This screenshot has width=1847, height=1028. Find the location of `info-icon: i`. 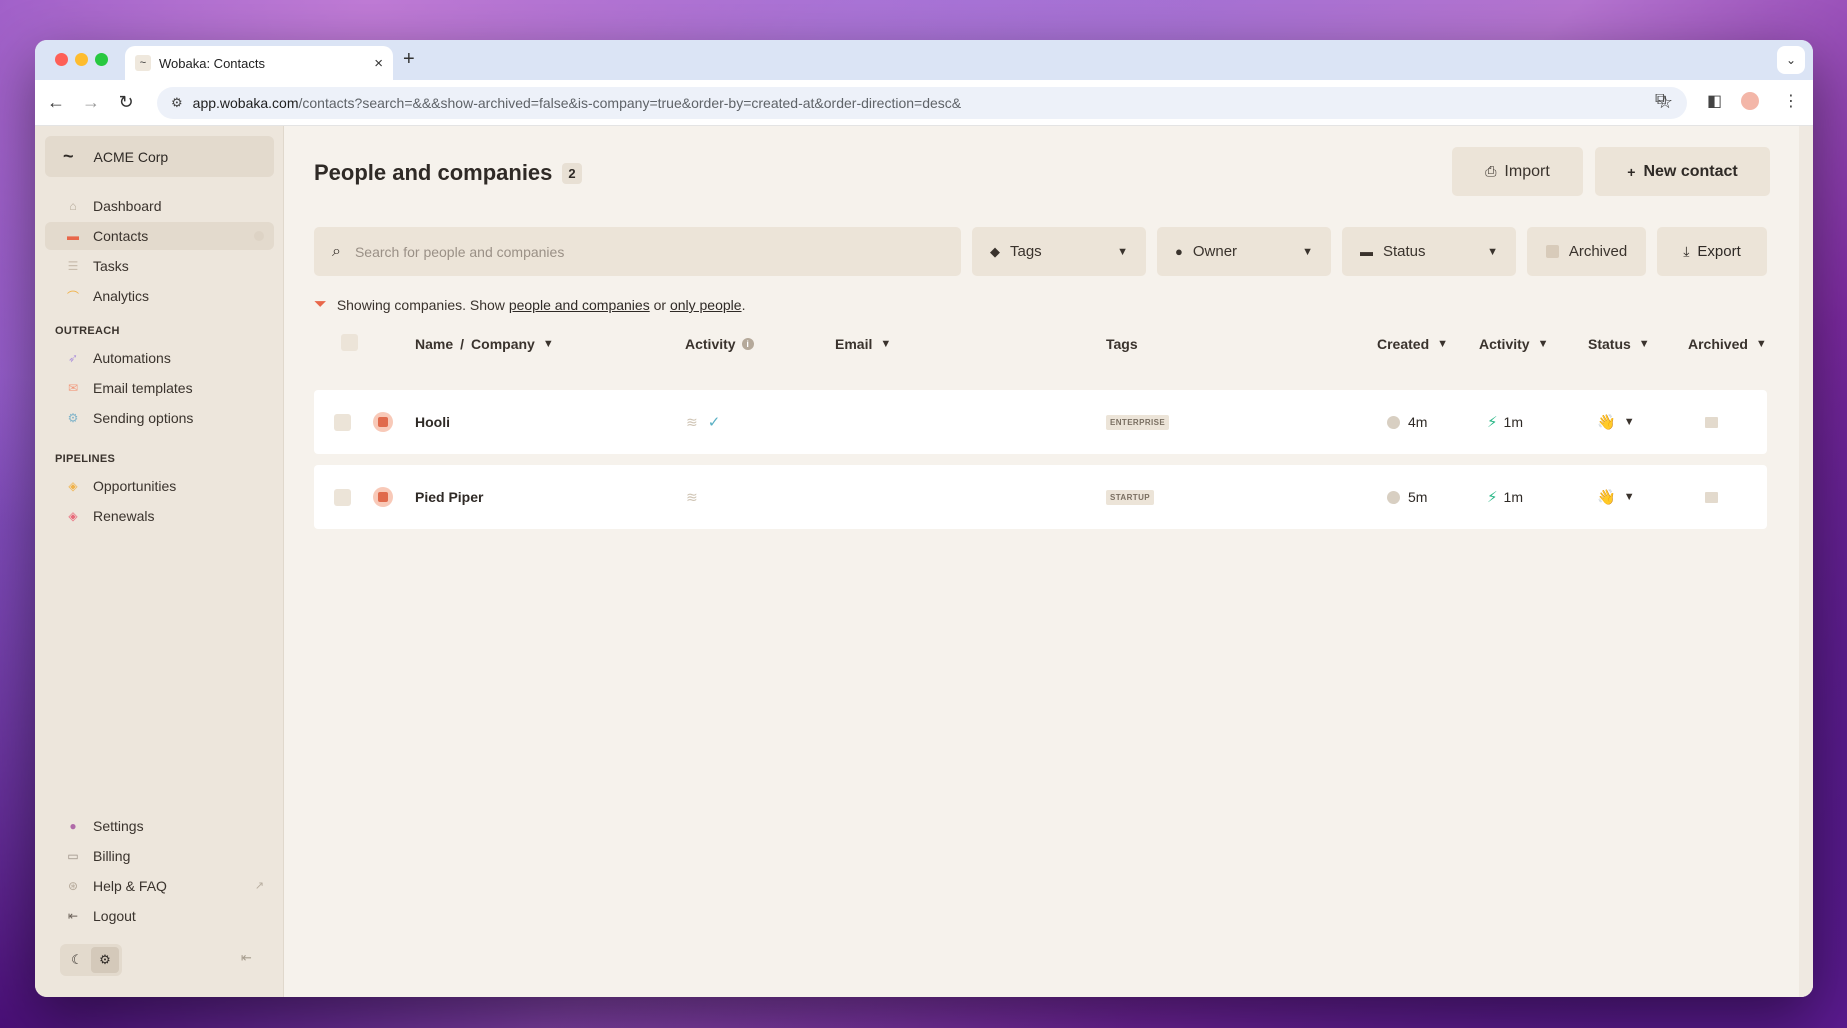

info-icon: i is located at coordinates (747, 344).